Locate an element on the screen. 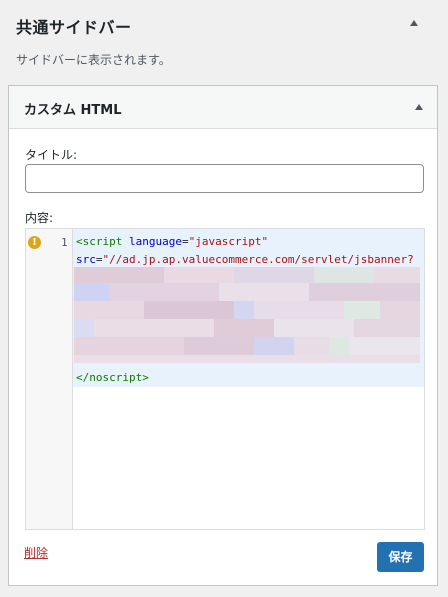 This screenshot has width=448, height=597. widget-collapse-icon is located at coordinates (419, 107).